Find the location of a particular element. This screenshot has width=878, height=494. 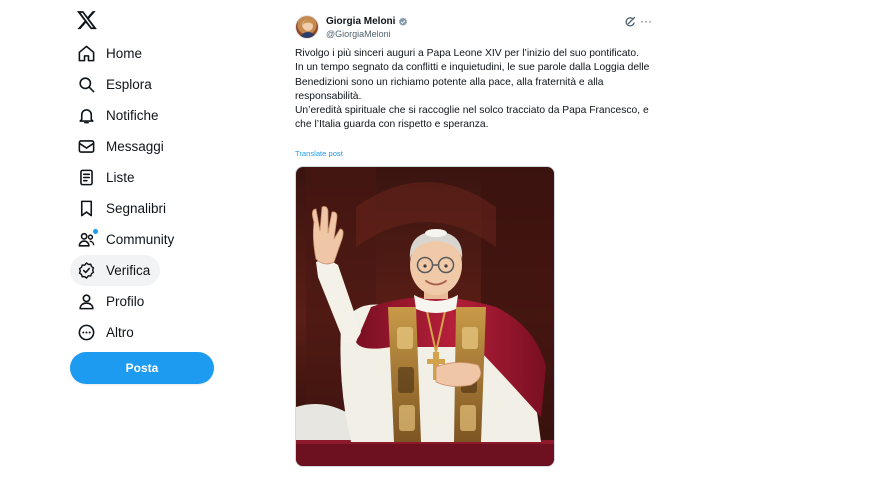

sidebar-item-profile: Profilo is located at coordinates (112, 301).